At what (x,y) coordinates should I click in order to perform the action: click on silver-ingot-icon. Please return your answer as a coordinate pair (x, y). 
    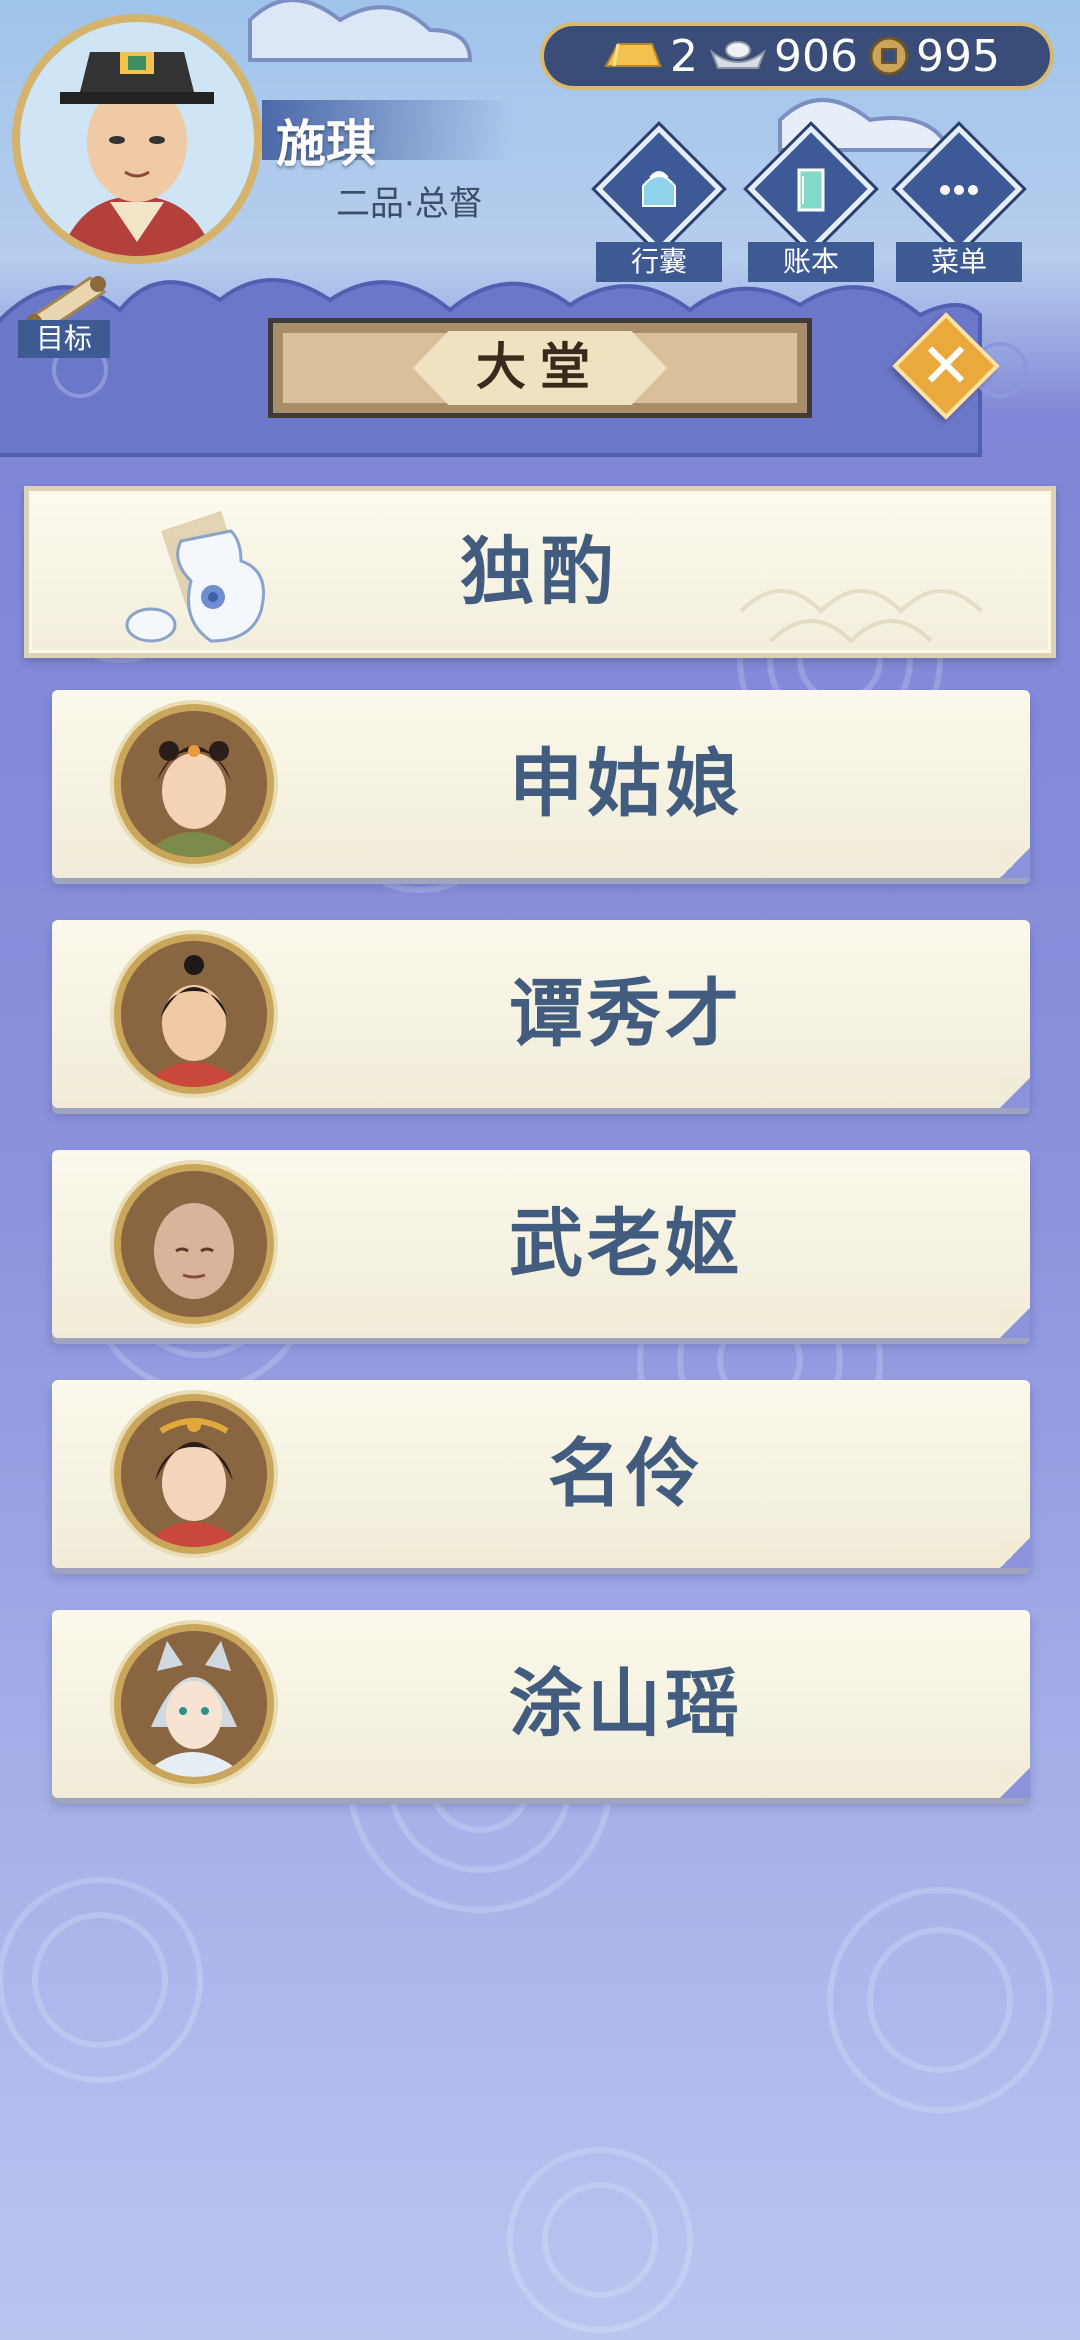
    Looking at the image, I should click on (738, 55).